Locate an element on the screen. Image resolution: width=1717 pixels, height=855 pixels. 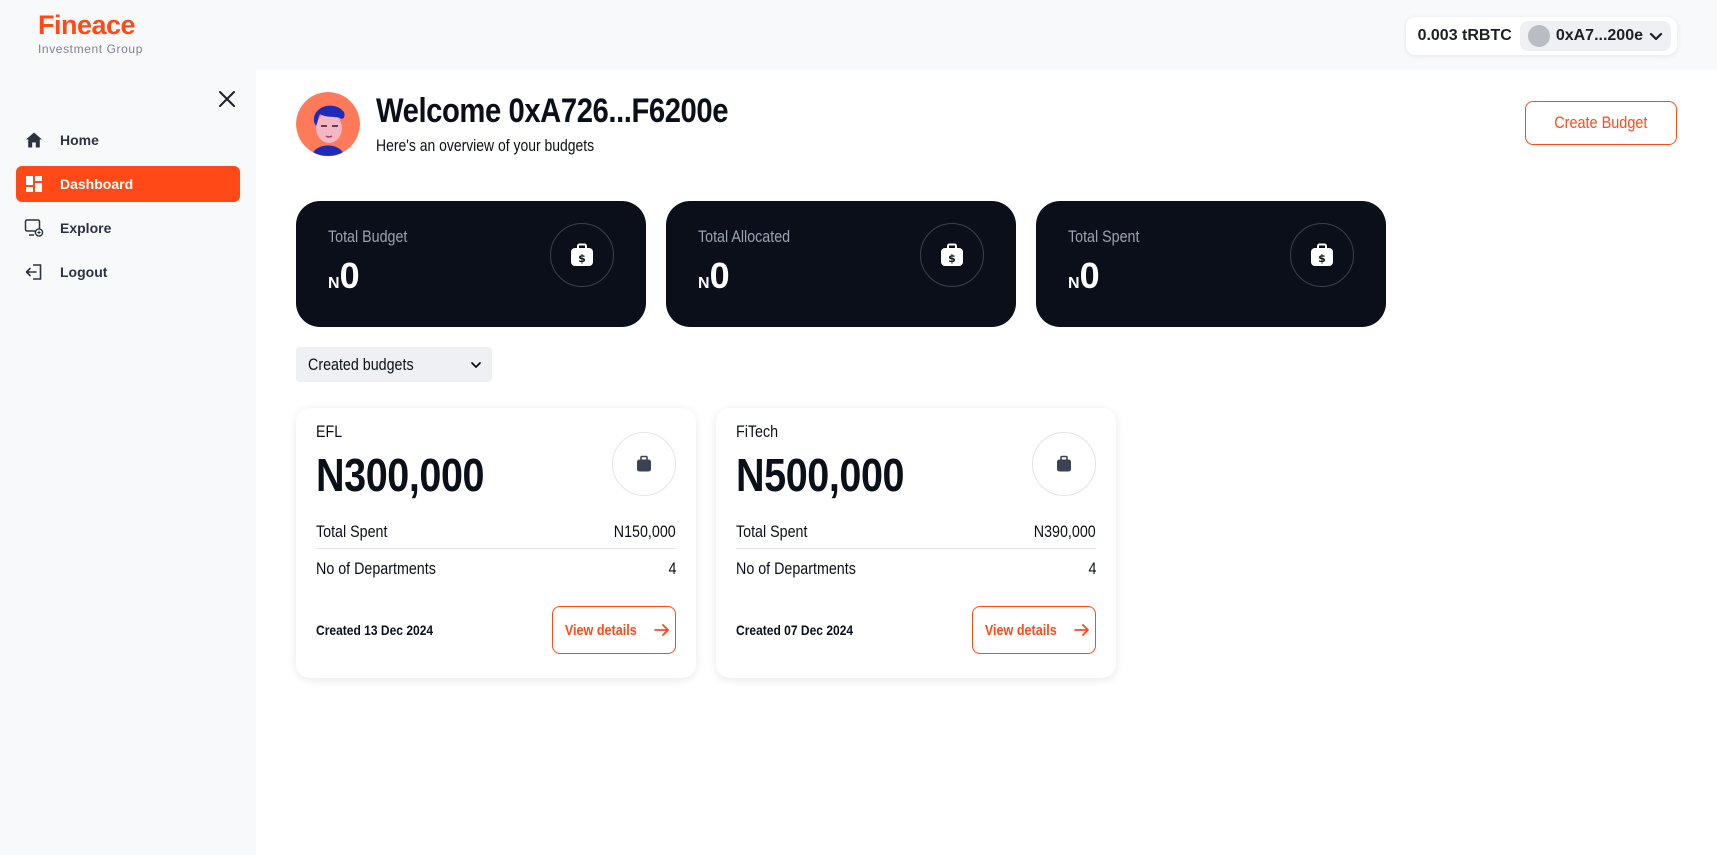
filter-selected-value: Created budgets is located at coordinates (361, 364).